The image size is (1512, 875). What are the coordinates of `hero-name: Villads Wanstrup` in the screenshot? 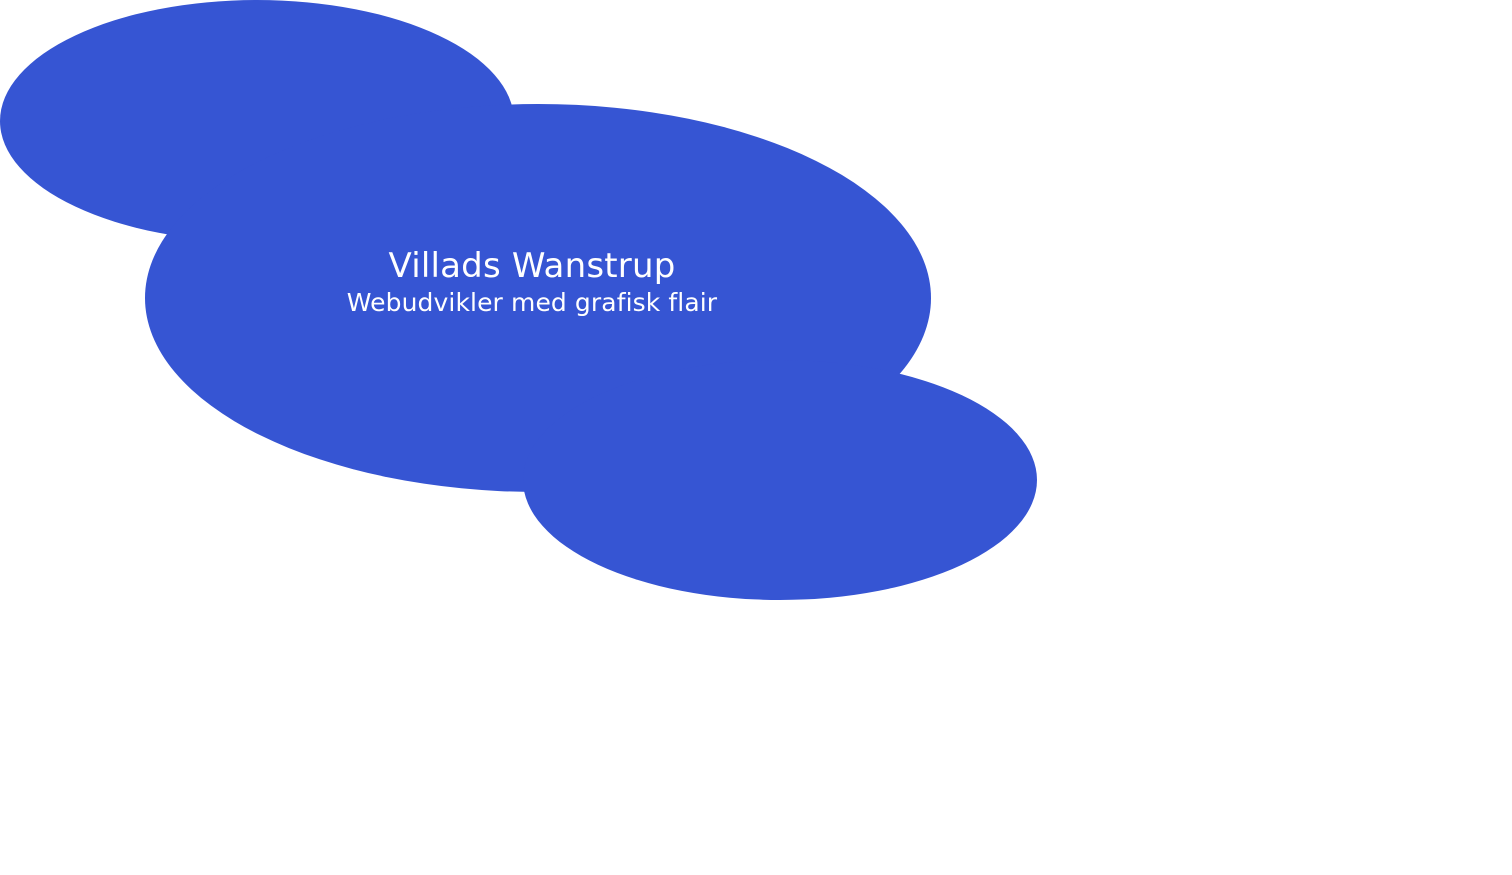 It's located at (532, 266).